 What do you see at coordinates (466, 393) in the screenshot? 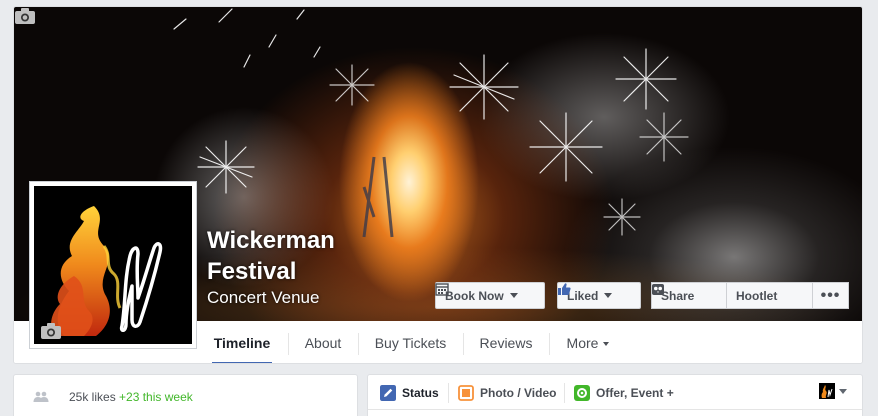
I see `photo-icon` at bounding box center [466, 393].